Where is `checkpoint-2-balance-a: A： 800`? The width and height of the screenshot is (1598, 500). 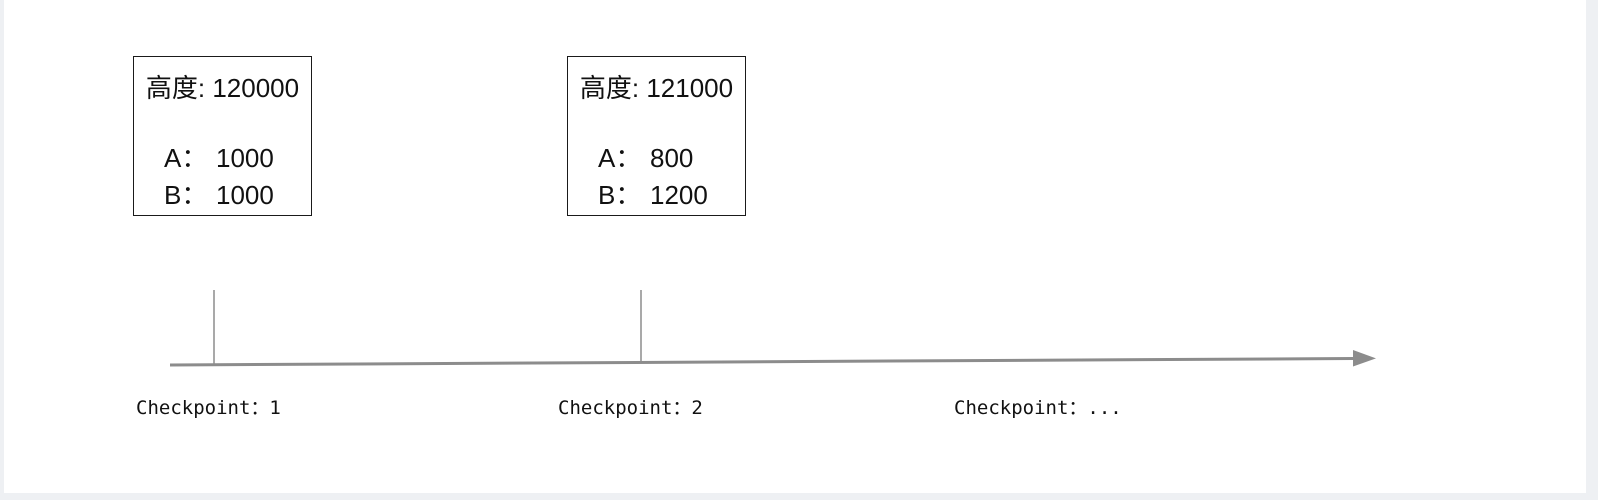 checkpoint-2-balance-a: A： 800 is located at coordinates (645, 156).